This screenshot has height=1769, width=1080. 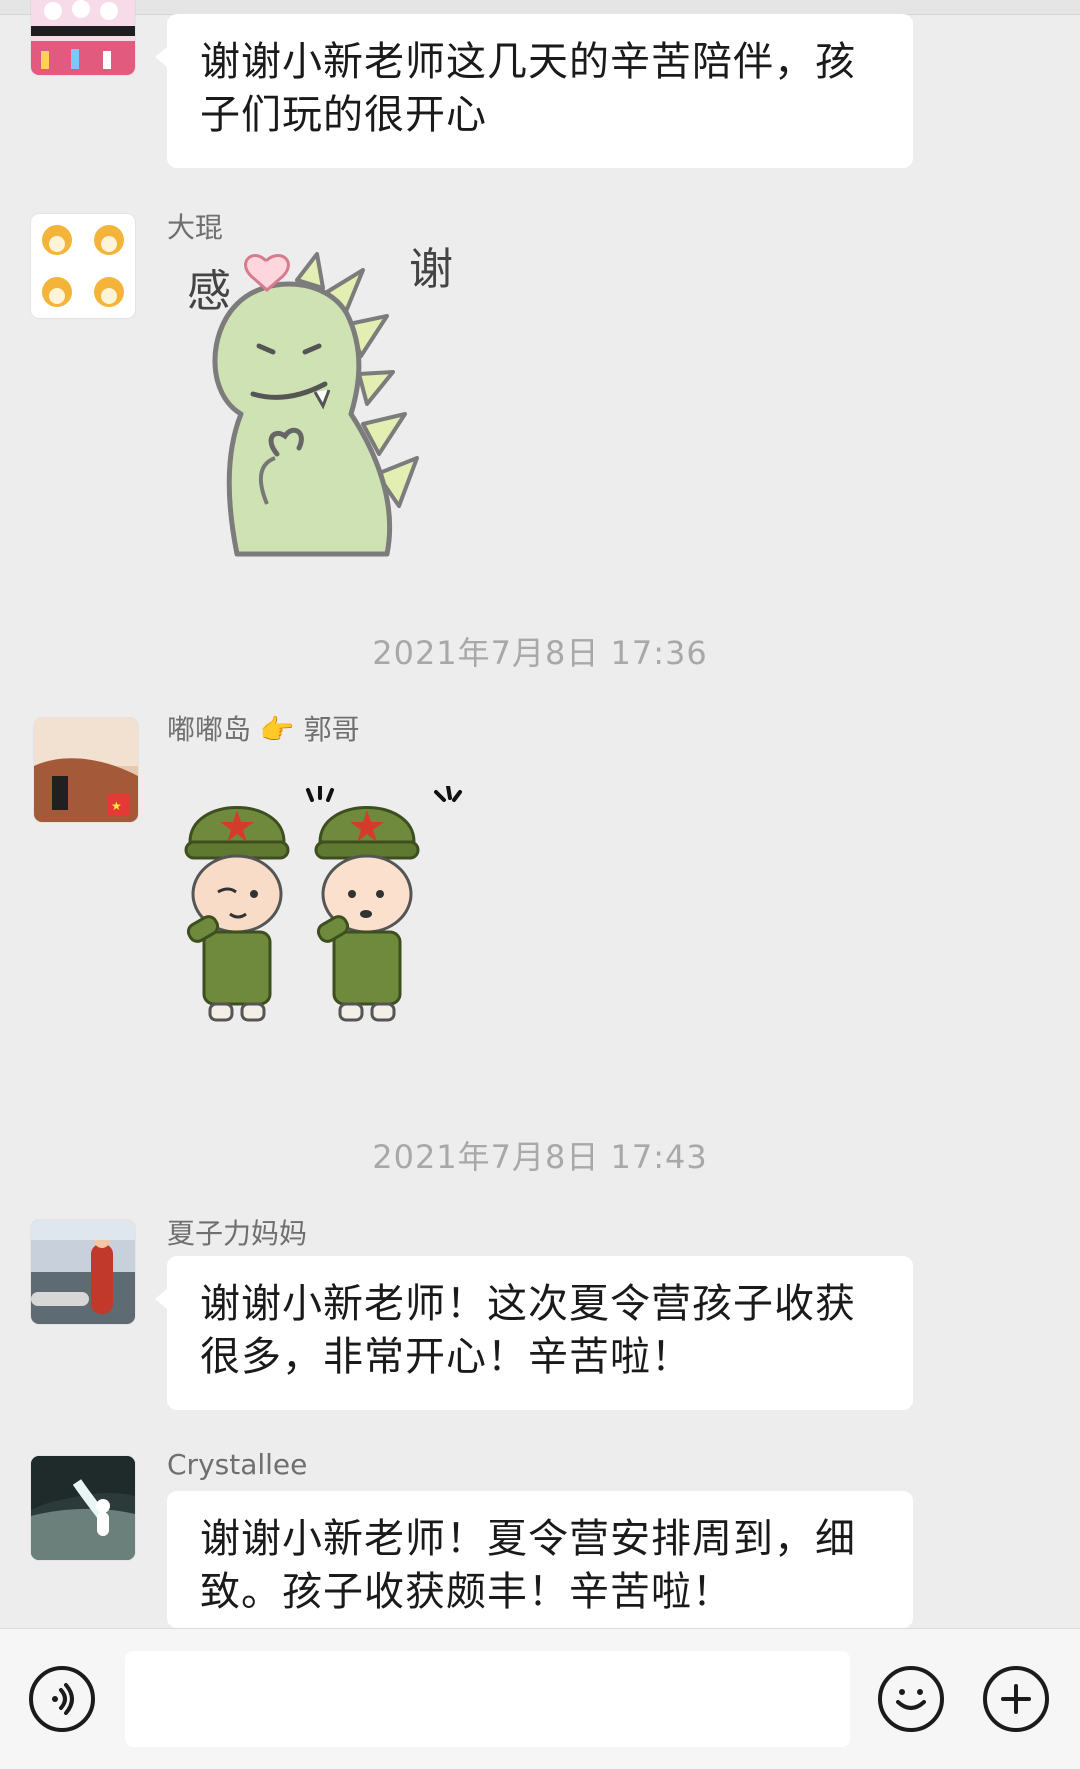 I want to click on timestamp: 2021年7月8日 17:43, so click(x=540, y=1157).